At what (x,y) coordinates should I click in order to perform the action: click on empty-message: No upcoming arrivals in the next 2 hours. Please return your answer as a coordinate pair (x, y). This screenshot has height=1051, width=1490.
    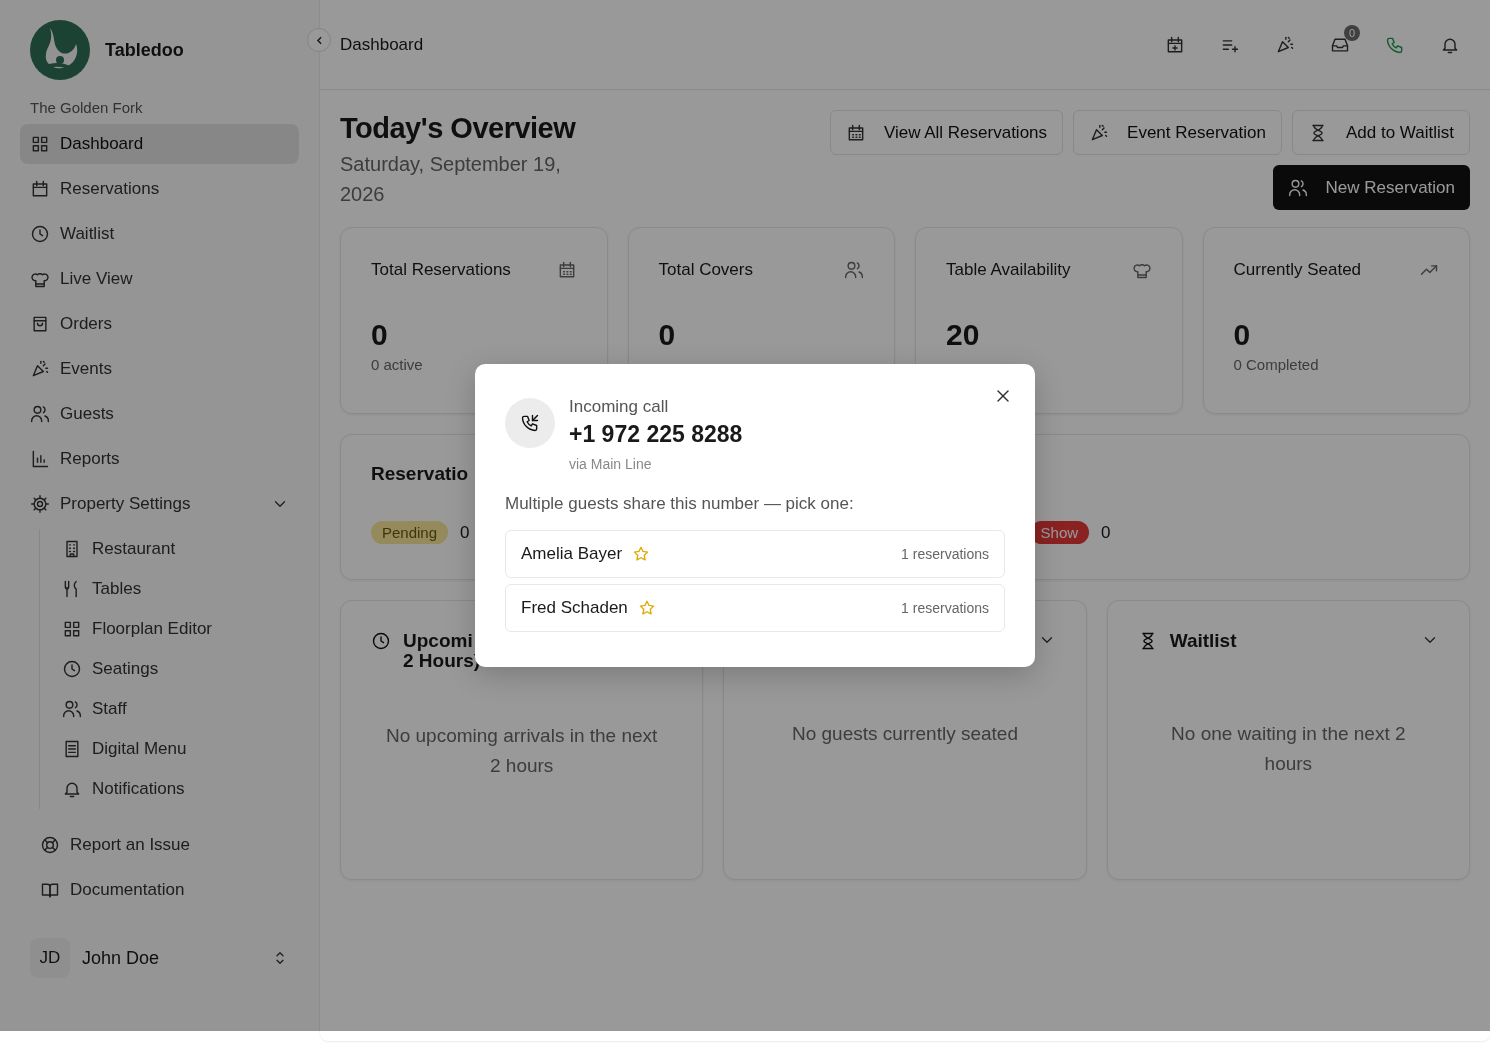
    Looking at the image, I should click on (521, 751).